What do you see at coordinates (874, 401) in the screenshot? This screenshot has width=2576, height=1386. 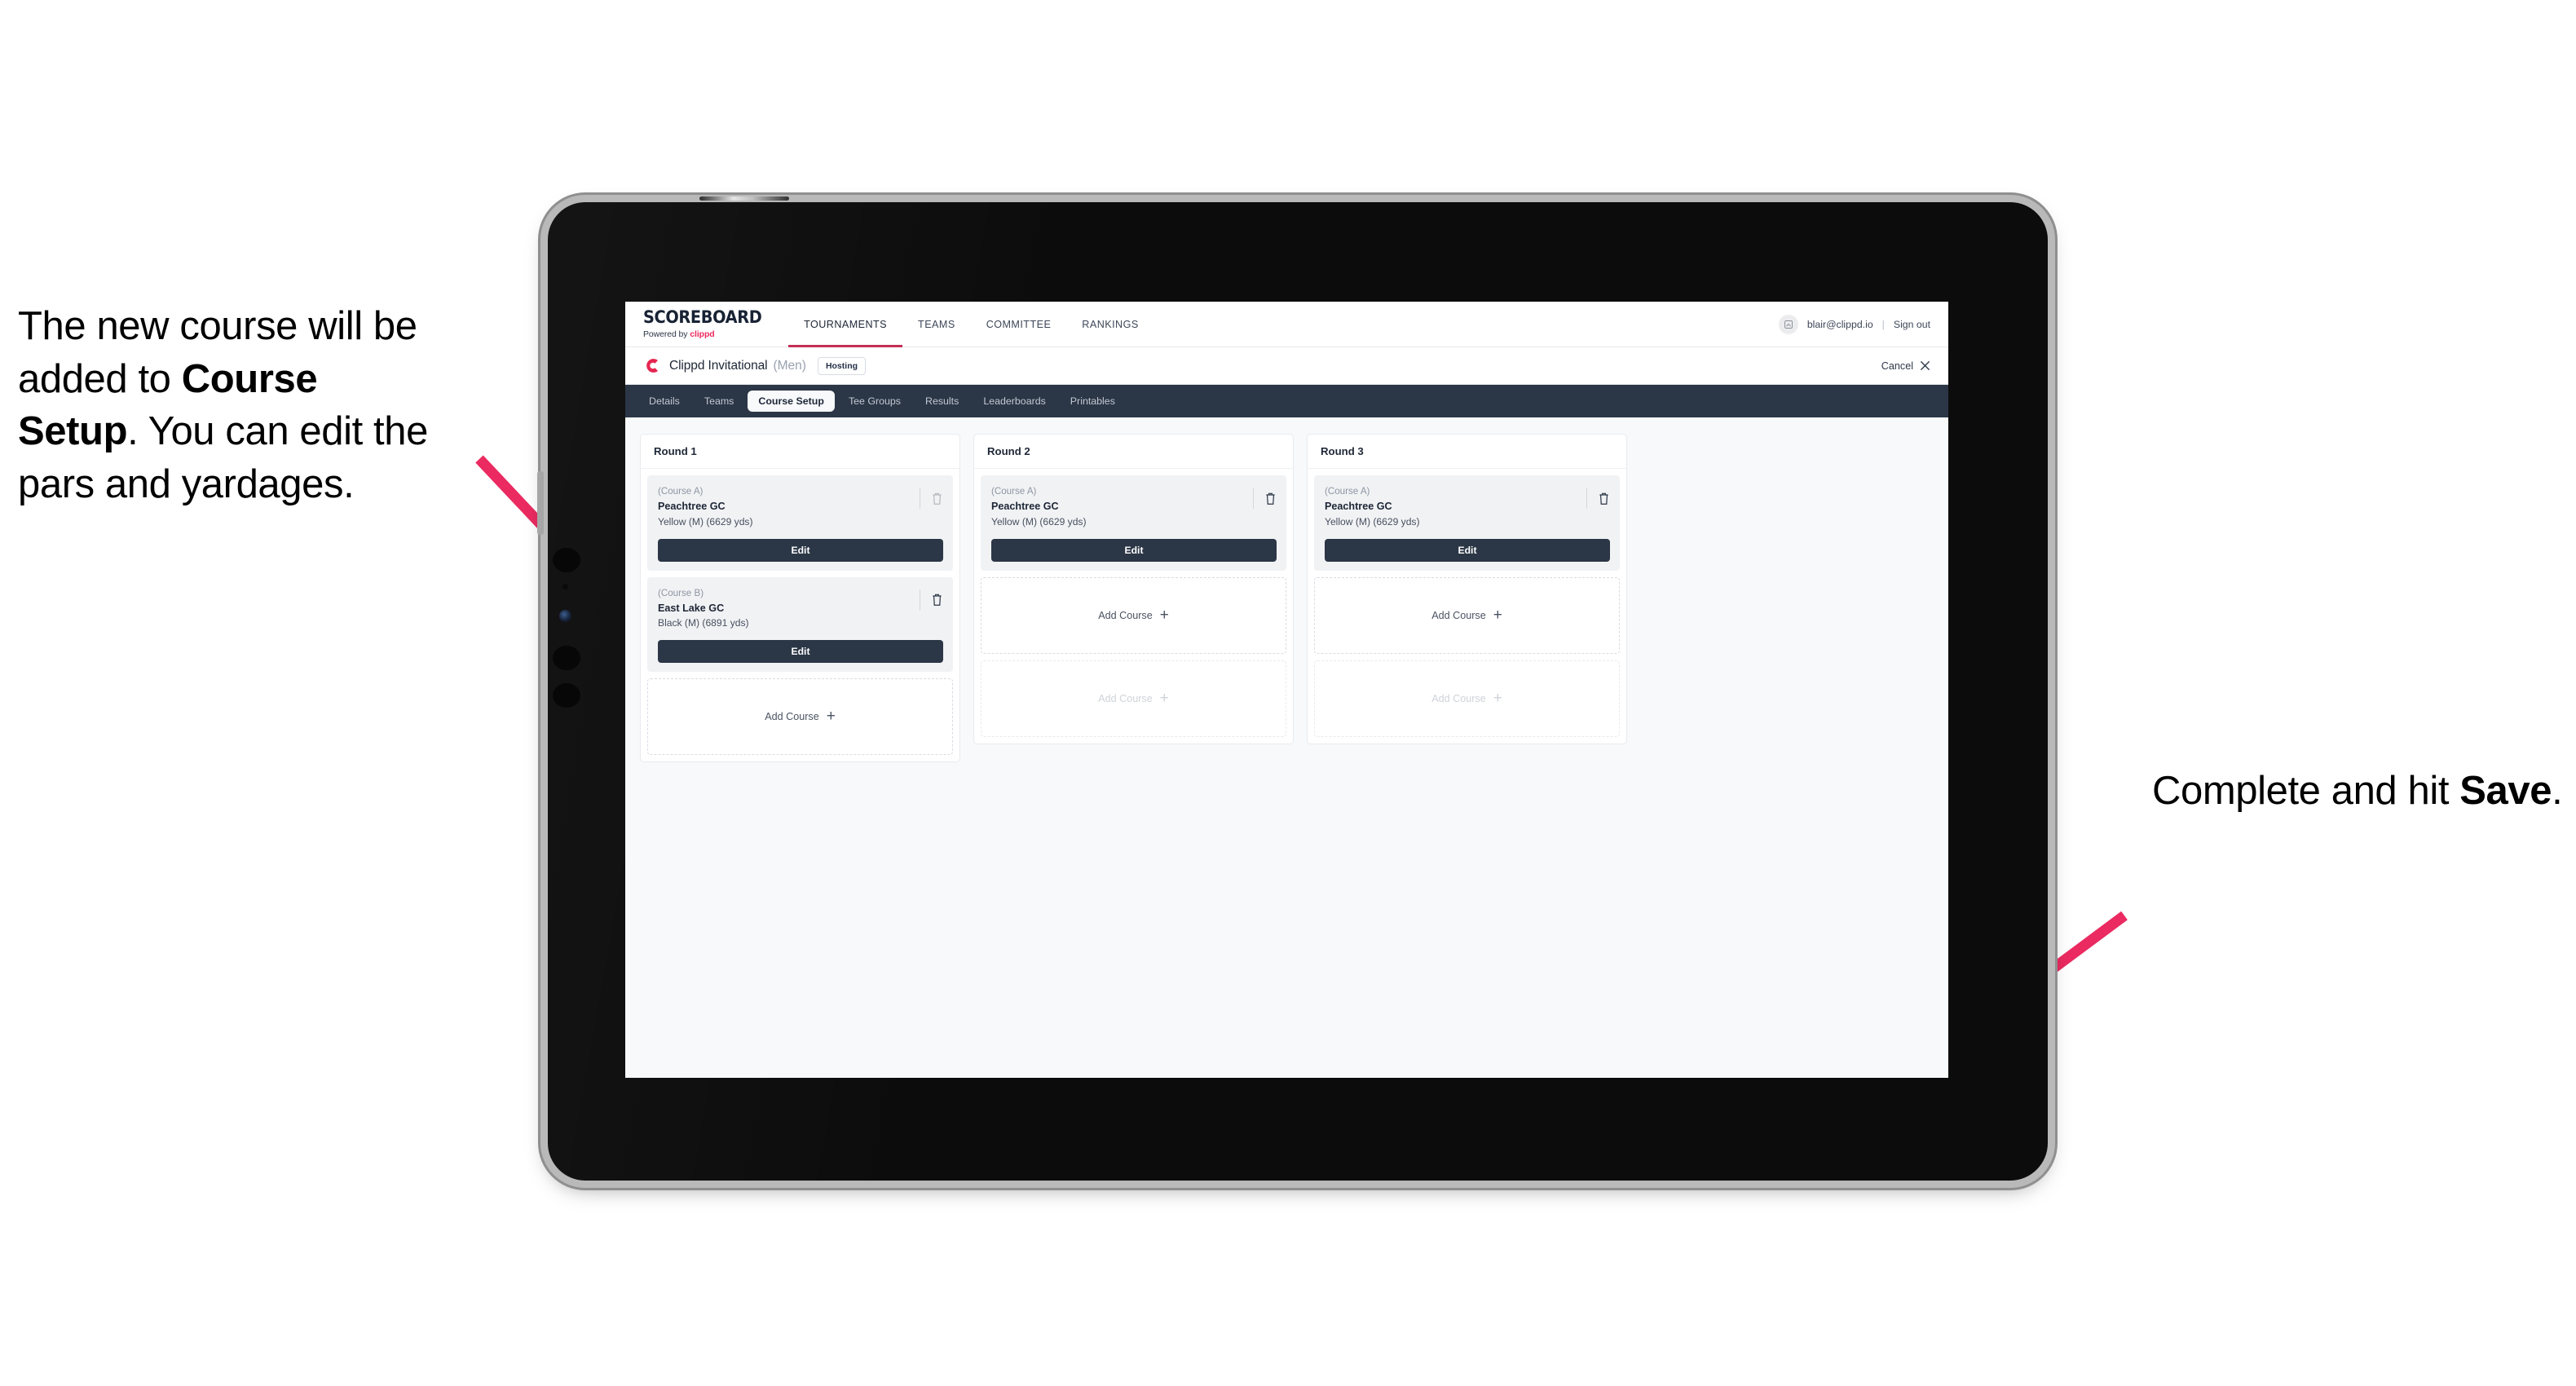 I see `tab-tee-groups: Tee Groups` at bounding box center [874, 401].